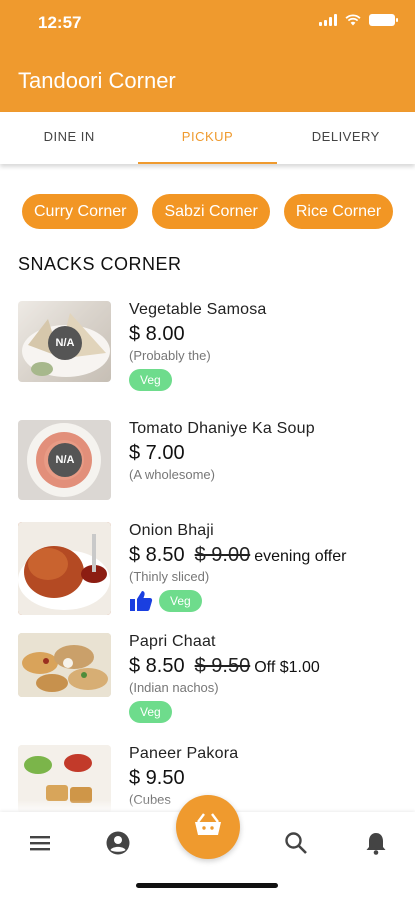  Describe the element at coordinates (174, 687) in the screenshot. I see `item-description: (Indian nachos)` at that location.